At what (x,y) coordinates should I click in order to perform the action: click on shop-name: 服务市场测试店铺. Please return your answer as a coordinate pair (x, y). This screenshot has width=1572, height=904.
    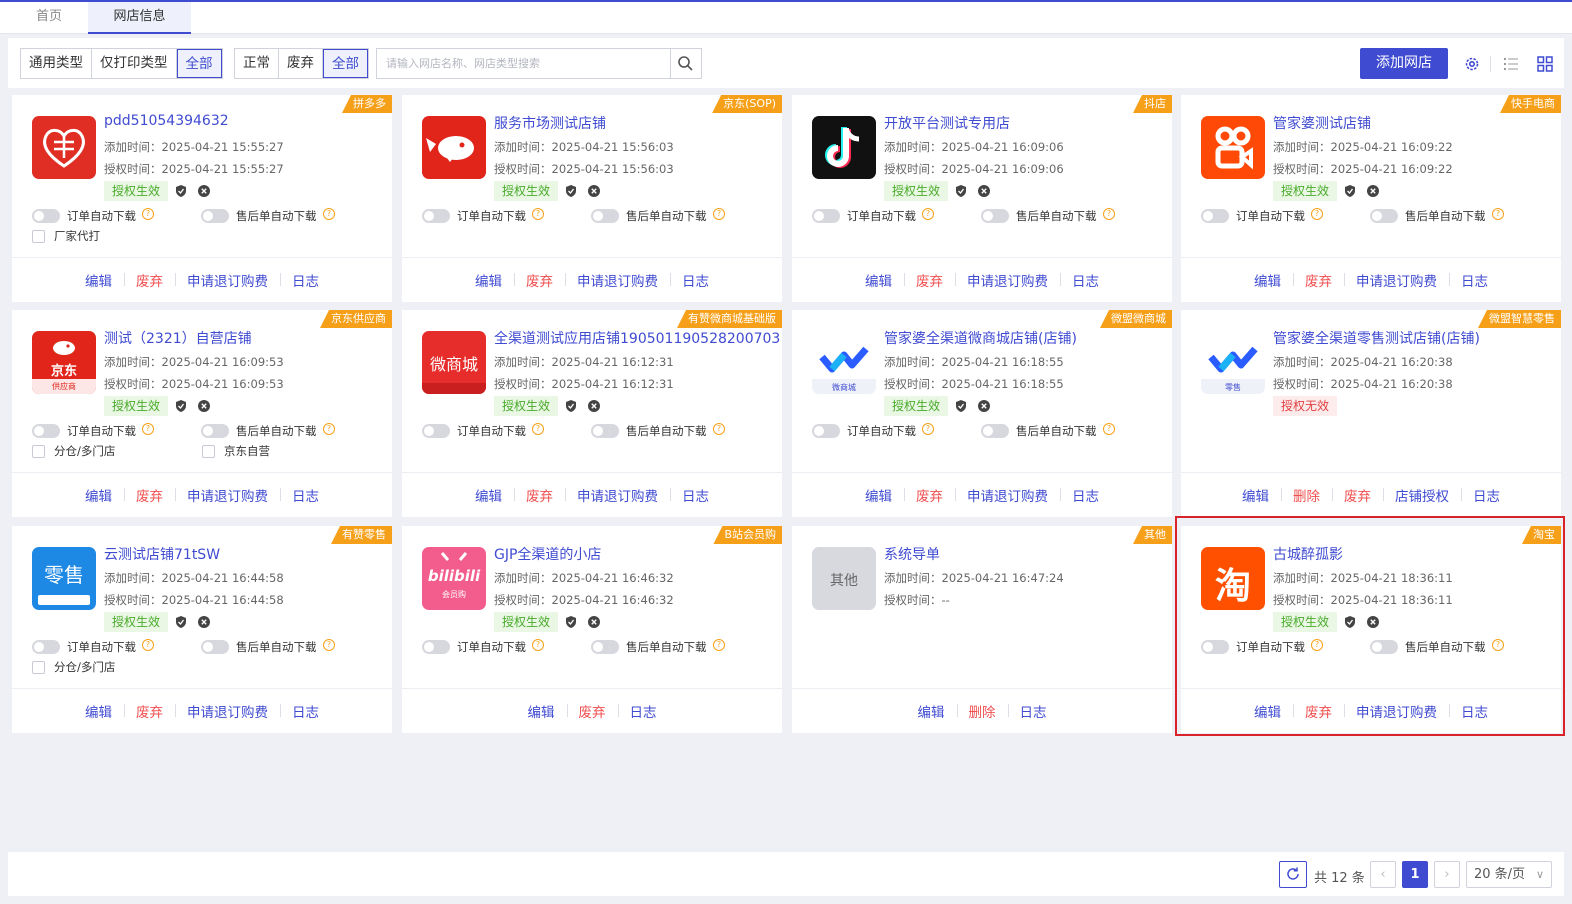
    Looking at the image, I should click on (550, 123).